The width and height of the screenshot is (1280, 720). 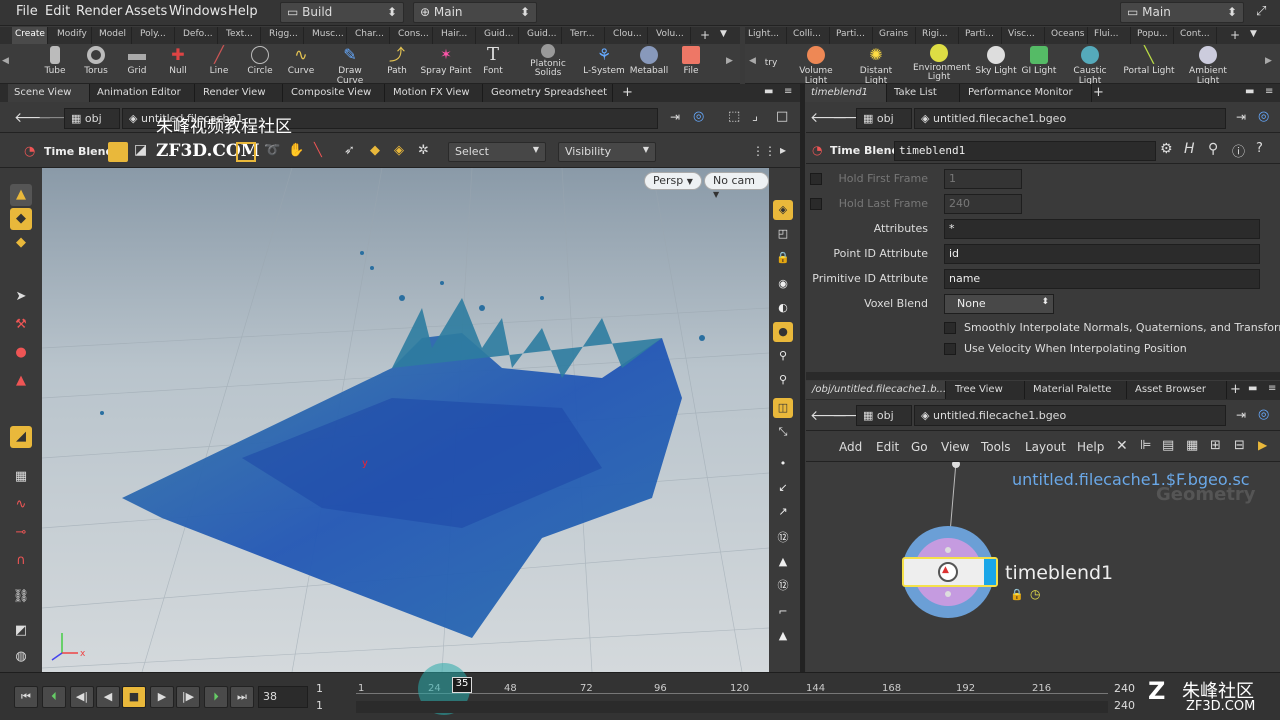 I want to click on tab-asset-browser: Asset Browser, so click(x=1178, y=390).